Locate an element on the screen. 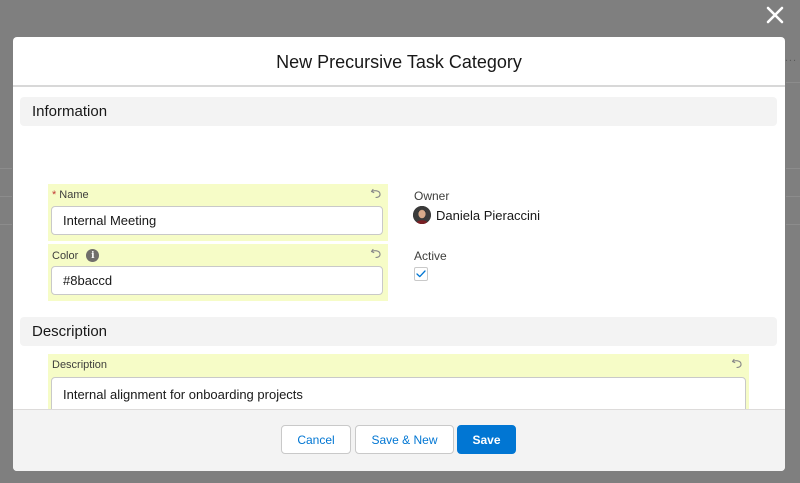 This screenshot has width=800, height=483. cancel-button: Cancel is located at coordinates (316, 439).